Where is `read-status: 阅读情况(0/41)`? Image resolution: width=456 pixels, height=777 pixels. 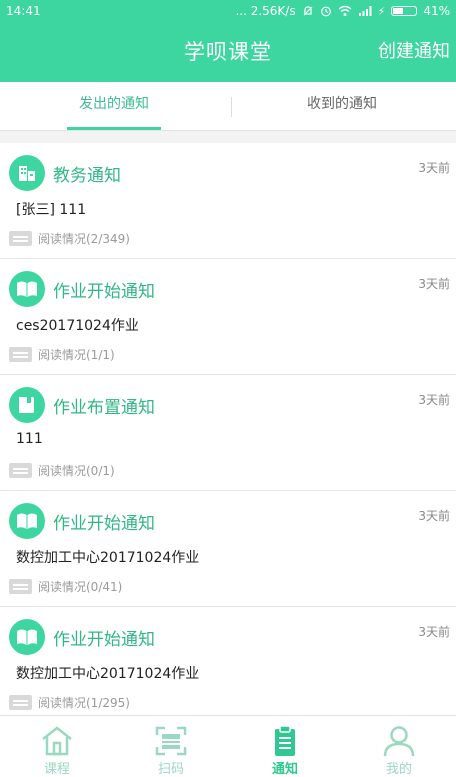
read-status: 阅读情况(0/41) is located at coordinates (65, 586).